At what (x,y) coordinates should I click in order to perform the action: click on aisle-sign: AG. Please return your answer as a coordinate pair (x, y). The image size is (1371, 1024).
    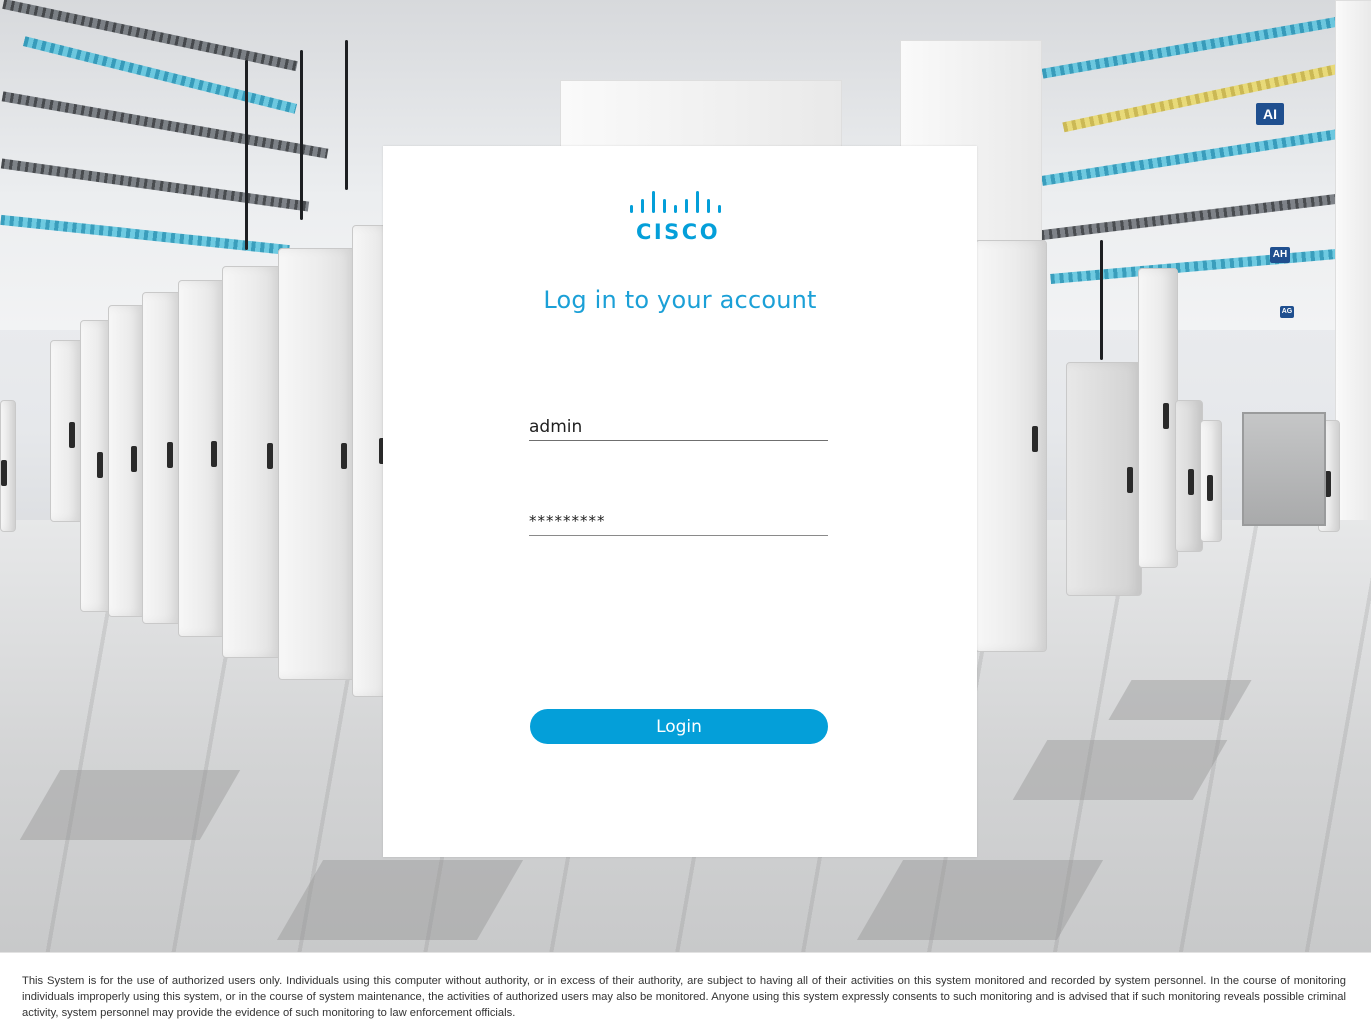
    Looking at the image, I should click on (1287, 312).